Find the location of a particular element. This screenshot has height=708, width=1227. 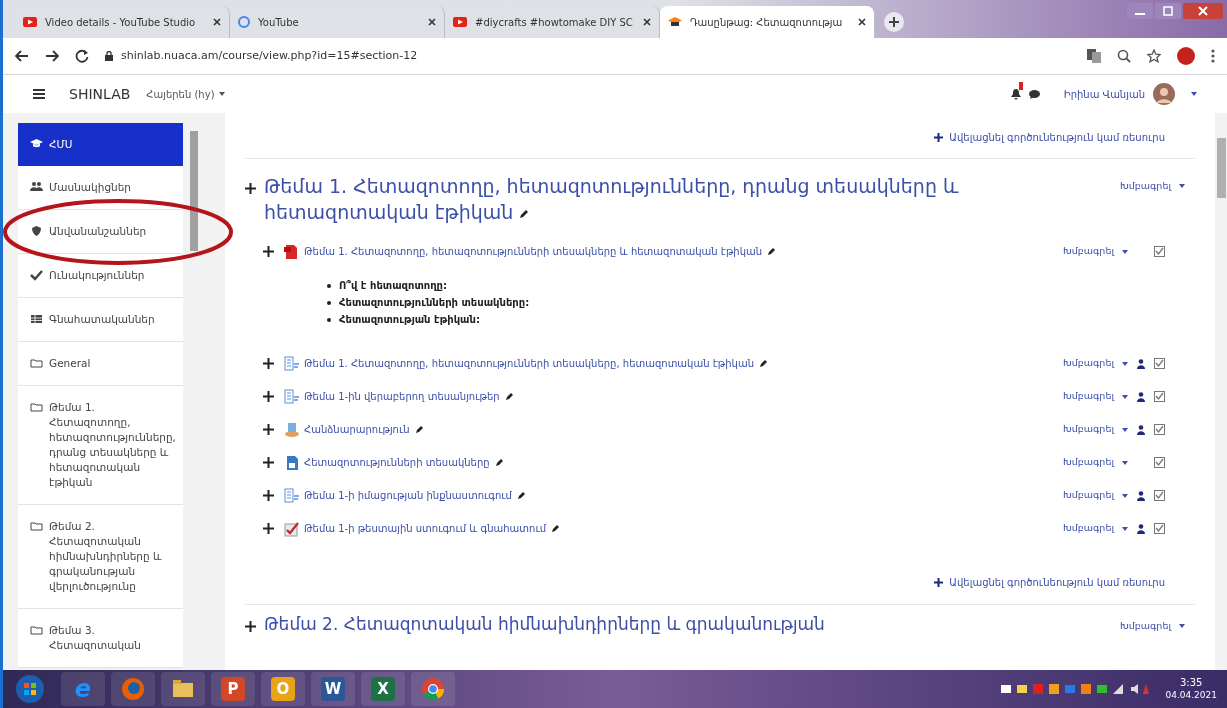

shield-icon is located at coordinates (36, 231).